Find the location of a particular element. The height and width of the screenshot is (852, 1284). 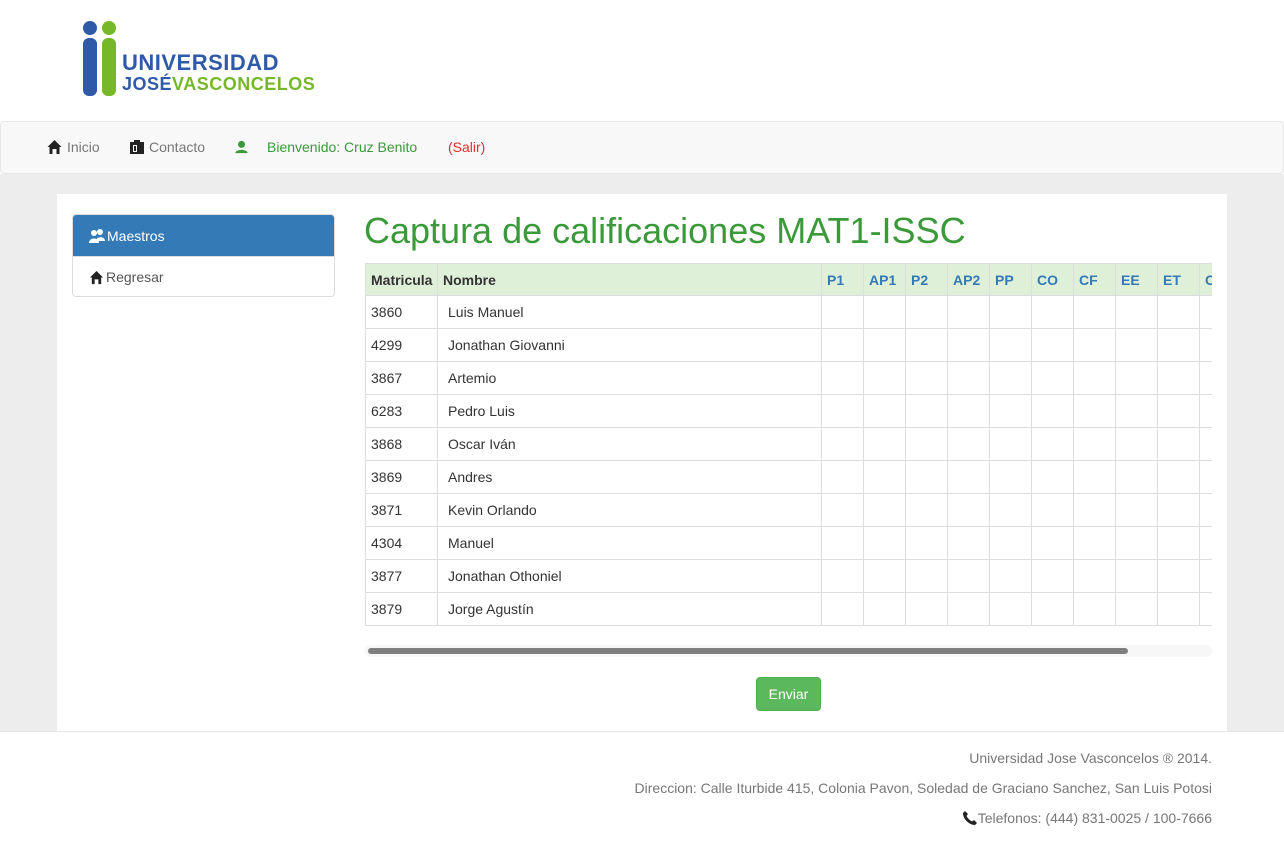

col-header-grade: AP1 is located at coordinates (884, 279).